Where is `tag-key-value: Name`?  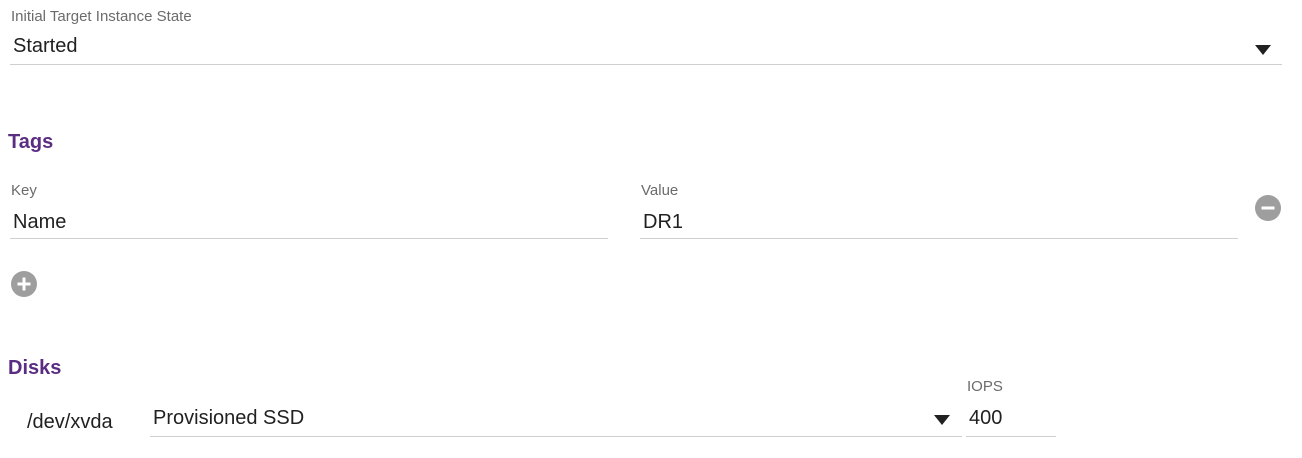
tag-key-value: Name is located at coordinates (40, 222).